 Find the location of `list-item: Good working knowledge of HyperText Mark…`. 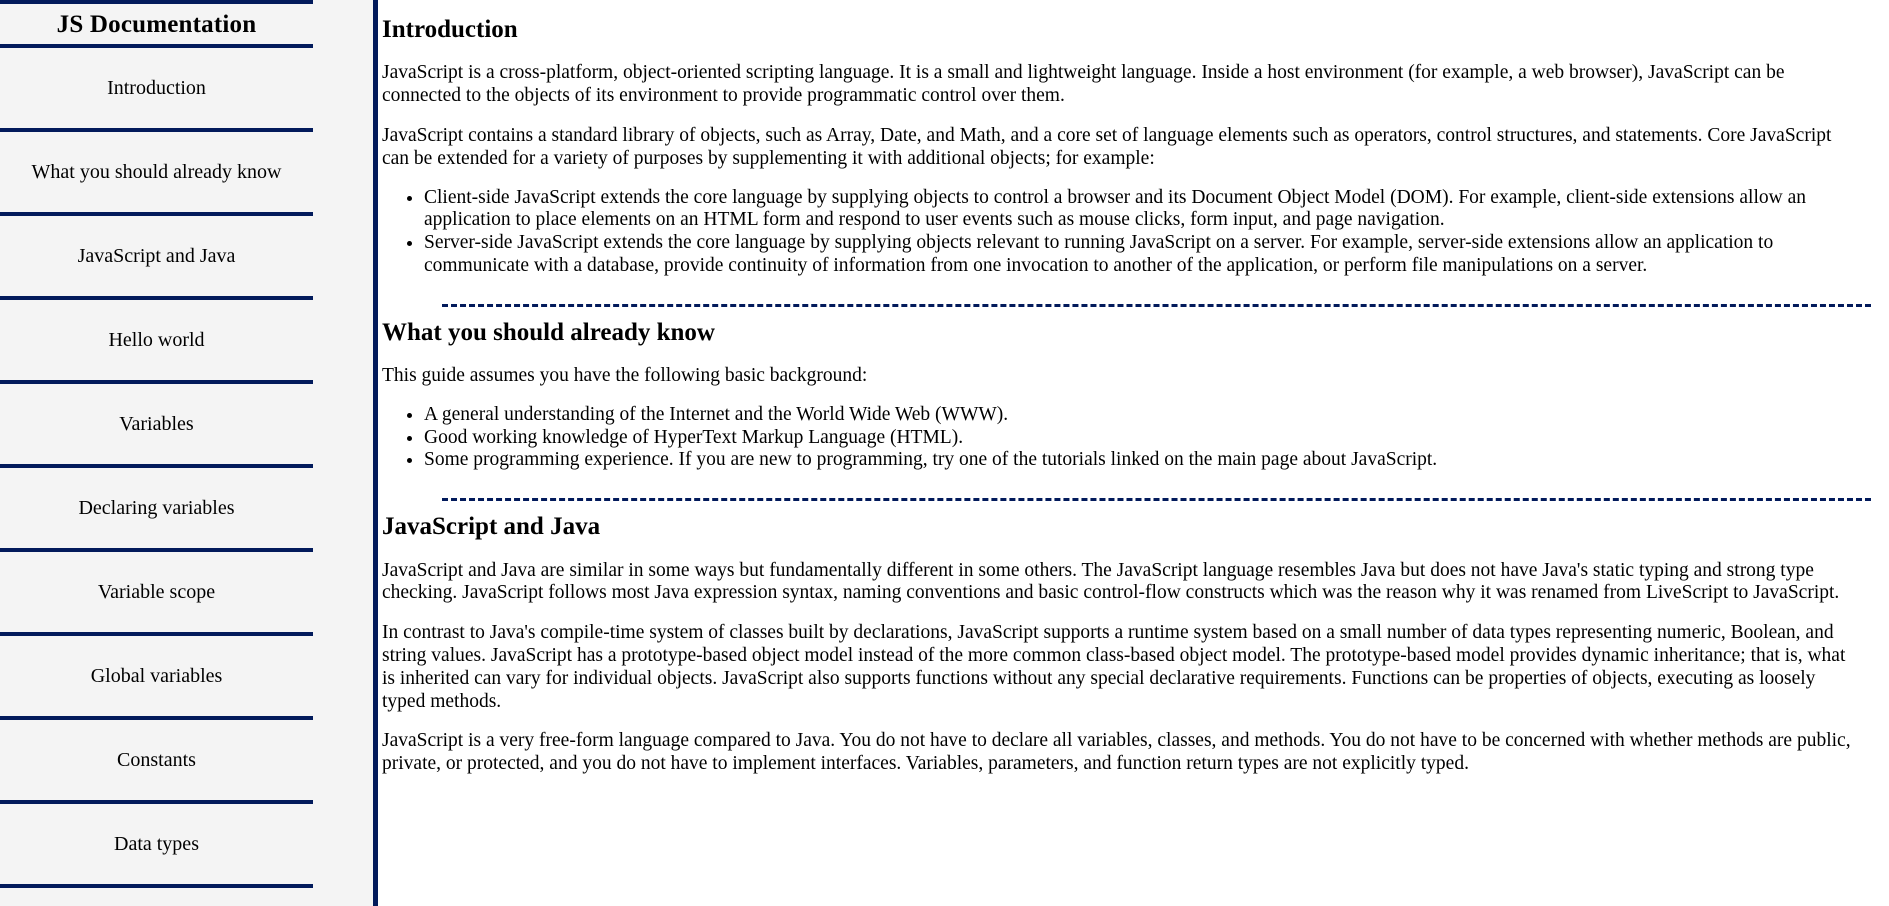

list-item: Good working knowledge of HyperText Mark… is located at coordinates (1147, 438).